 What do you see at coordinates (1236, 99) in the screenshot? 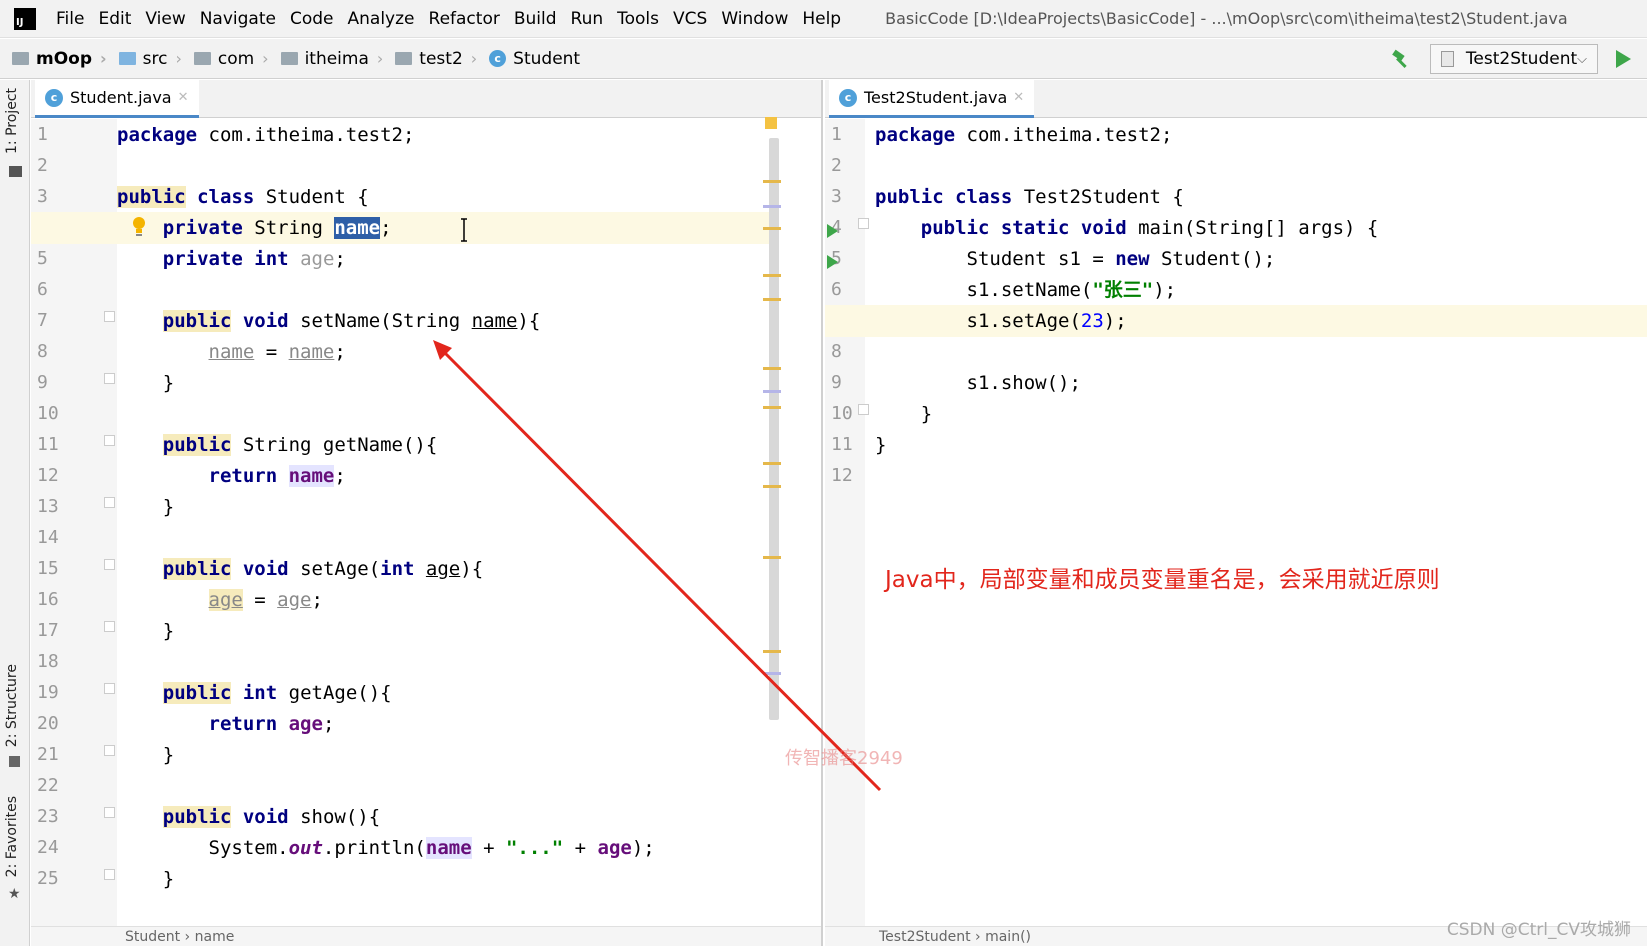
I see `editor-tab-bar: c Test2Student.java ✕` at bounding box center [1236, 99].